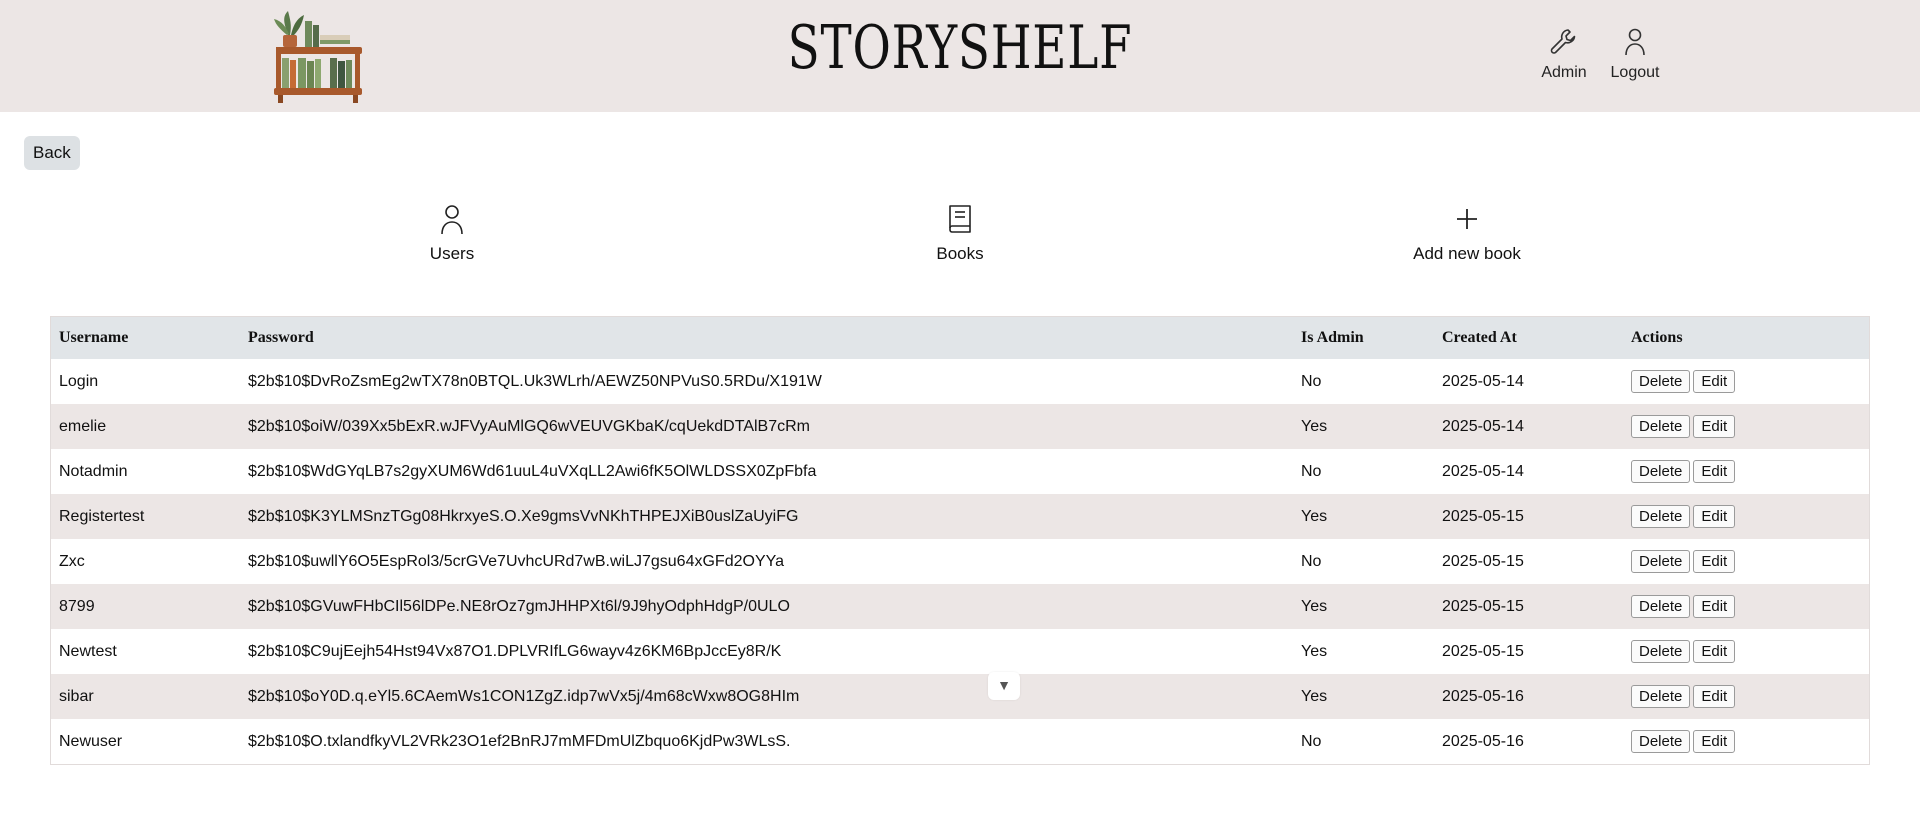  I want to click on column-header-is-admin: Is Admin, so click(1363, 338).